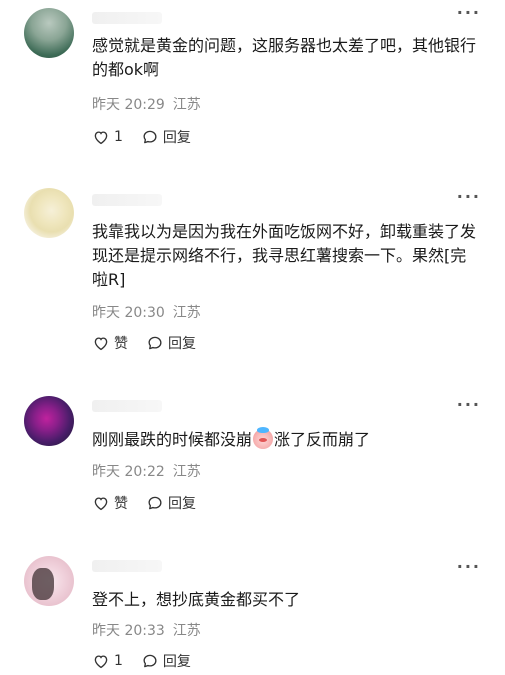  What do you see at coordinates (128, 313) in the screenshot?
I see `comment-time: 昨天 20:30` at bounding box center [128, 313].